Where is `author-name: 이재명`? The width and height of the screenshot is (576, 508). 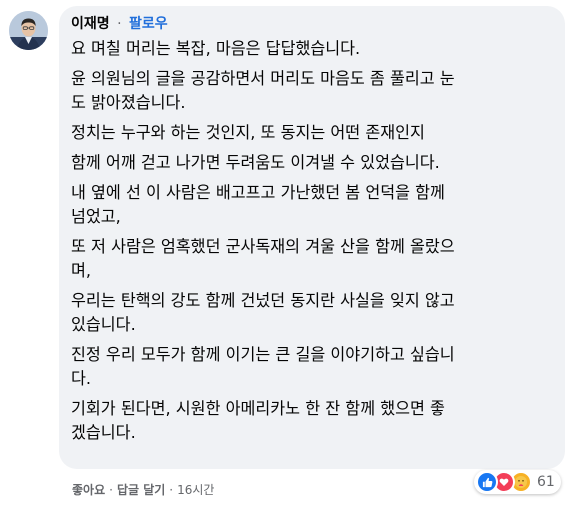
author-name: 이재명 is located at coordinates (90, 24).